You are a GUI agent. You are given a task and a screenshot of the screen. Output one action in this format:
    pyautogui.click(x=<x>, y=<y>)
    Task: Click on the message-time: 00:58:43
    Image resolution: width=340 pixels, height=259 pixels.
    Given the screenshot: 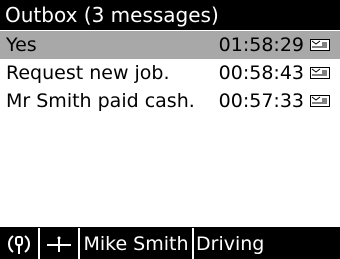 What is the action you would take?
    pyautogui.click(x=261, y=73)
    